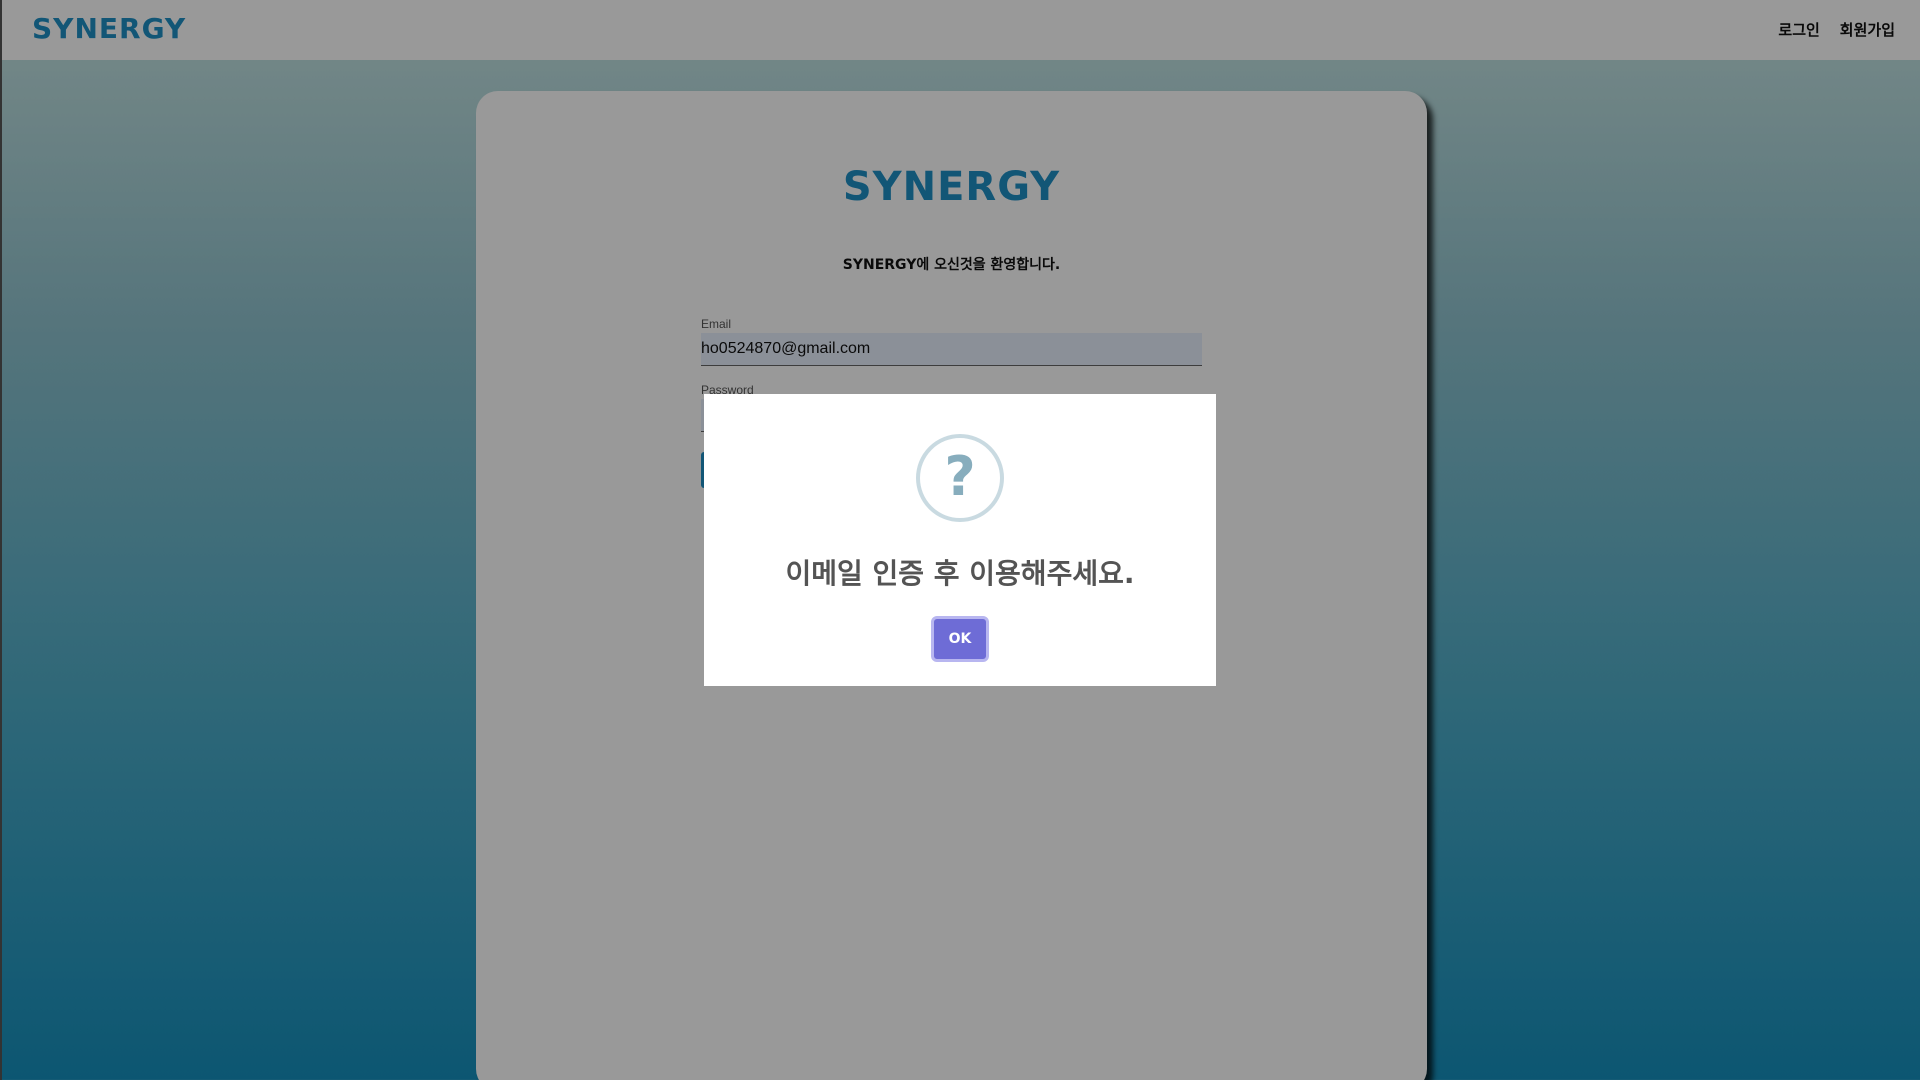 This screenshot has height=1080, width=1920. Describe the element at coordinates (960, 573) in the screenshot. I see `modal-message: 이메일 인증 후 이용해주세요.` at that location.